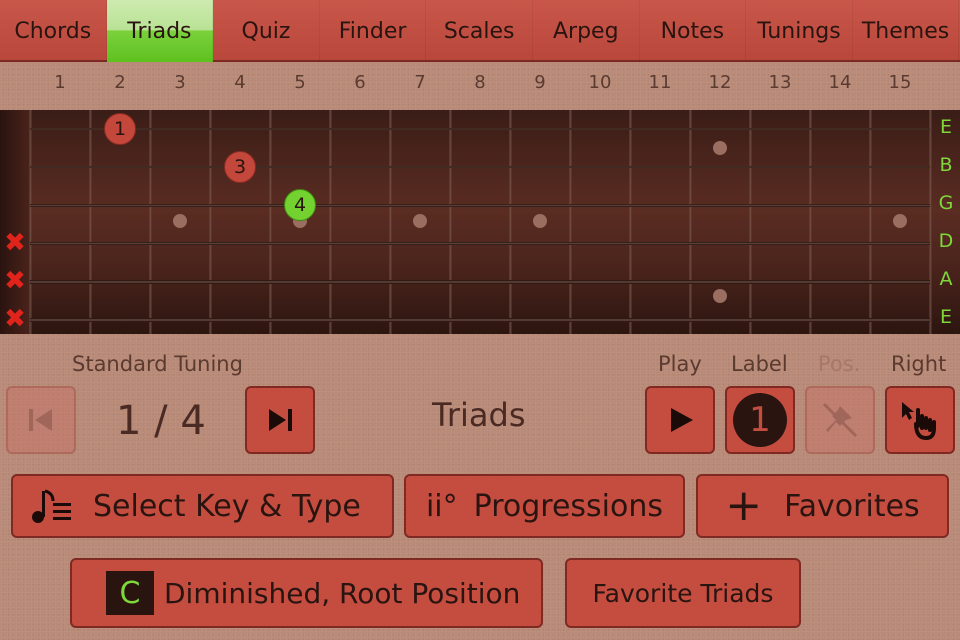 Image resolution: width=960 pixels, height=640 pixels. I want to click on pushpin-off-icon, so click(840, 420).